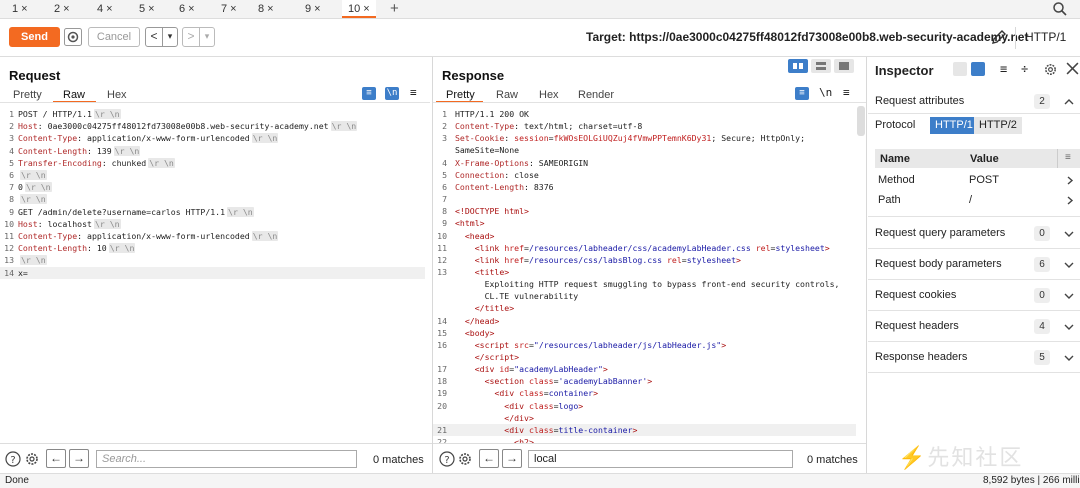  I want to click on line-number: 12, so click(442, 259).